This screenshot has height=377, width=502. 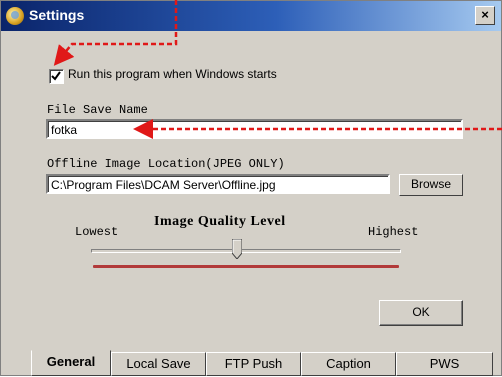 What do you see at coordinates (220, 221) in the screenshot?
I see `image-quality-title: Image Quality Level` at bounding box center [220, 221].